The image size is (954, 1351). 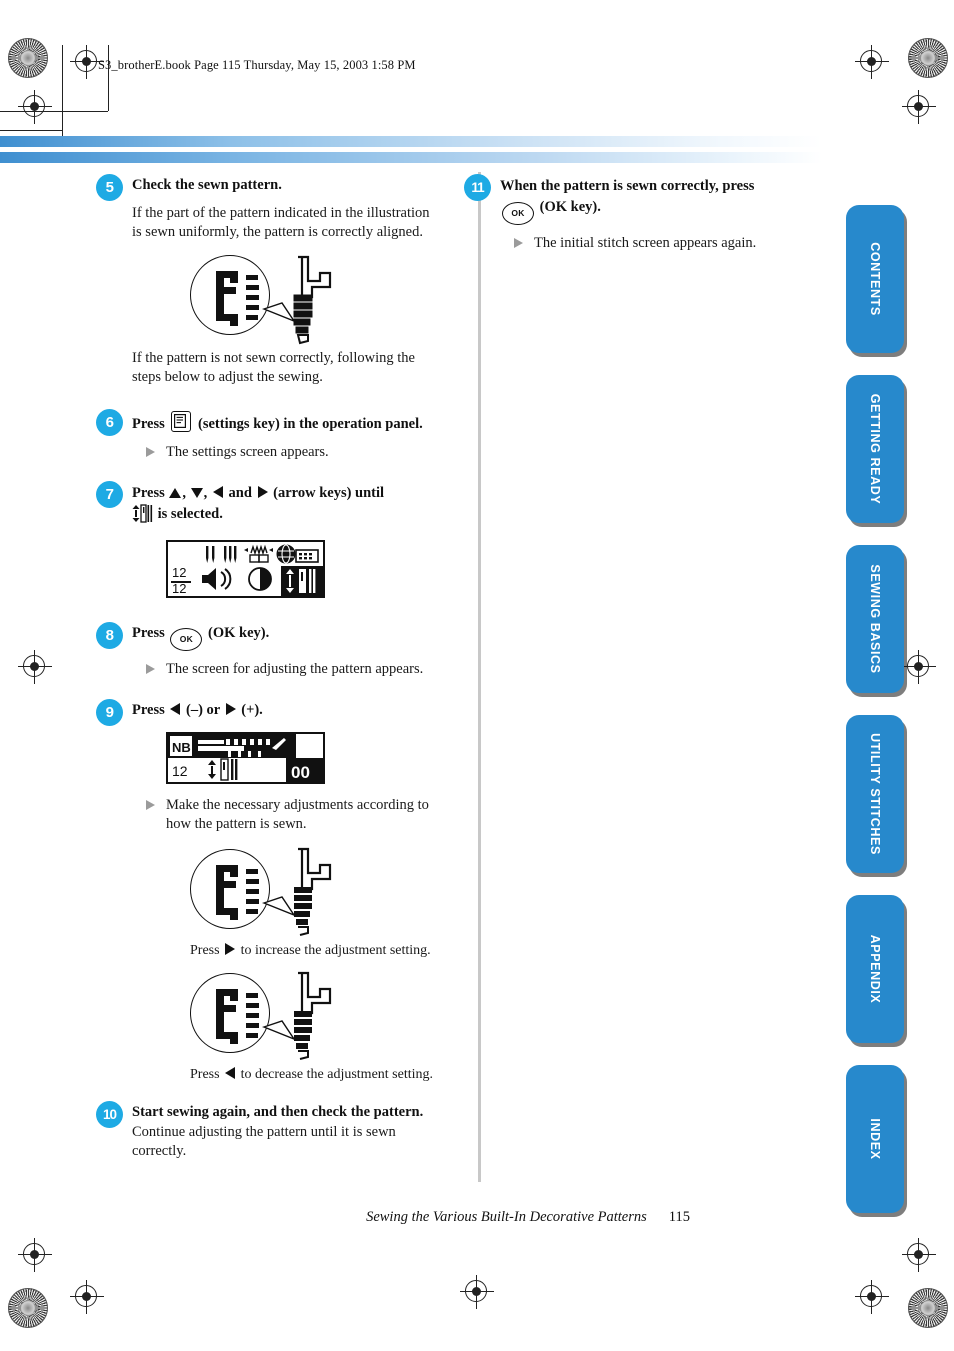 I want to click on step-number-7: 7, so click(x=109, y=494).